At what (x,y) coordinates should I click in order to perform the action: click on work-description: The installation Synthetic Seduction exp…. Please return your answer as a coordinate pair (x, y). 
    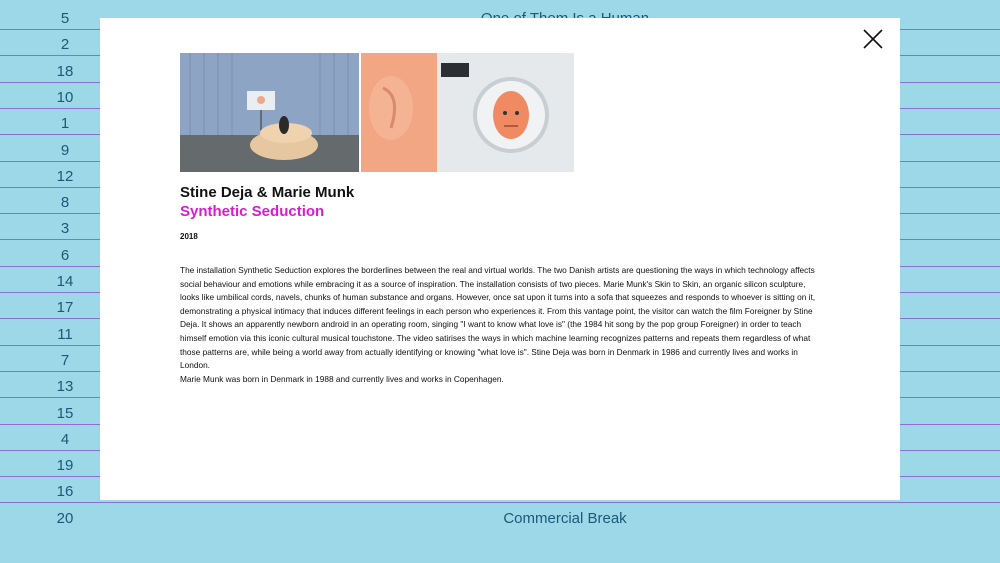
    Looking at the image, I should click on (500, 325).